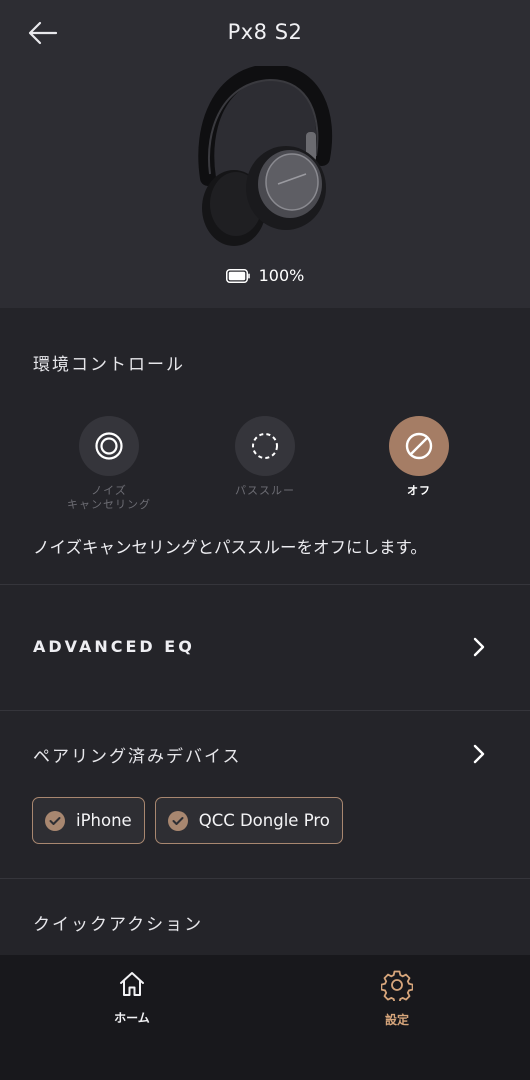  Describe the element at coordinates (237, 275) in the screenshot. I see `battery-icon` at that location.